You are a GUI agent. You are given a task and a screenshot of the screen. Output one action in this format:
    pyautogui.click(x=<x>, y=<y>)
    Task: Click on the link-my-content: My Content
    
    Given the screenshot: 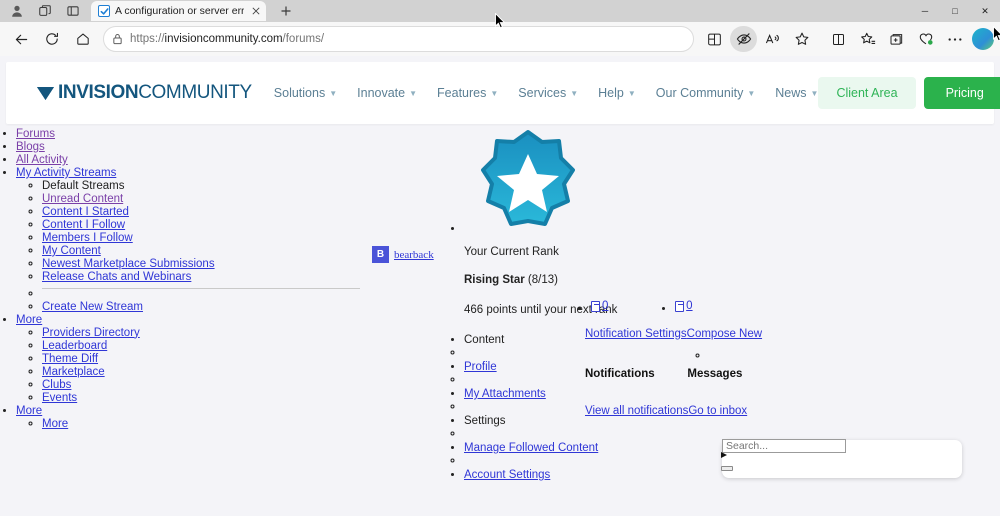 What is the action you would take?
    pyautogui.click(x=71, y=251)
    